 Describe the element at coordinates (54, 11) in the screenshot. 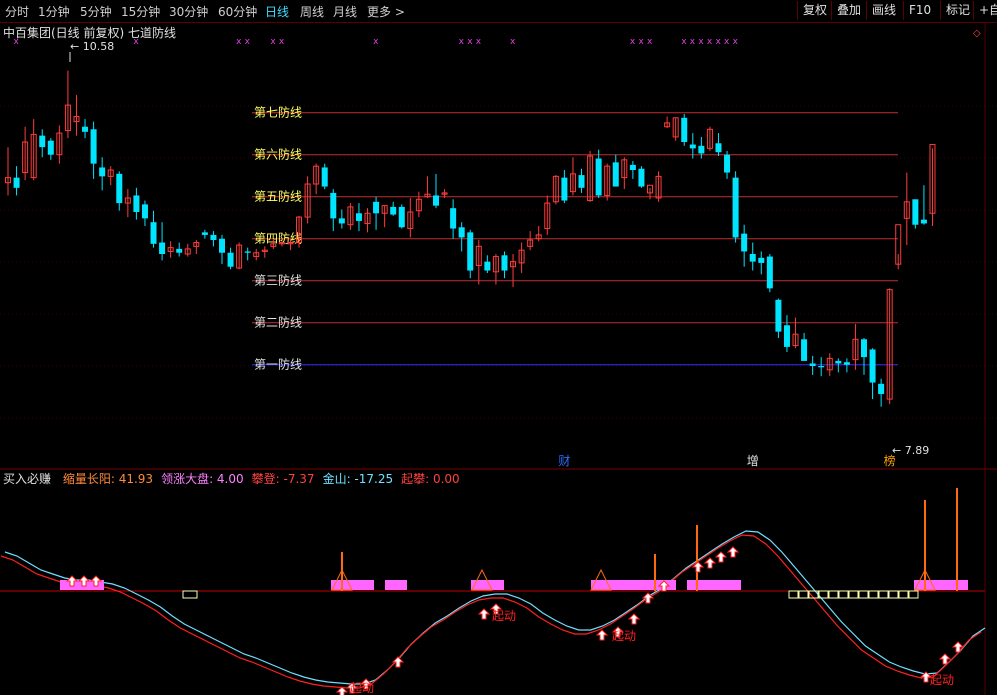

I see `period-tab-1: 1分钟` at that location.